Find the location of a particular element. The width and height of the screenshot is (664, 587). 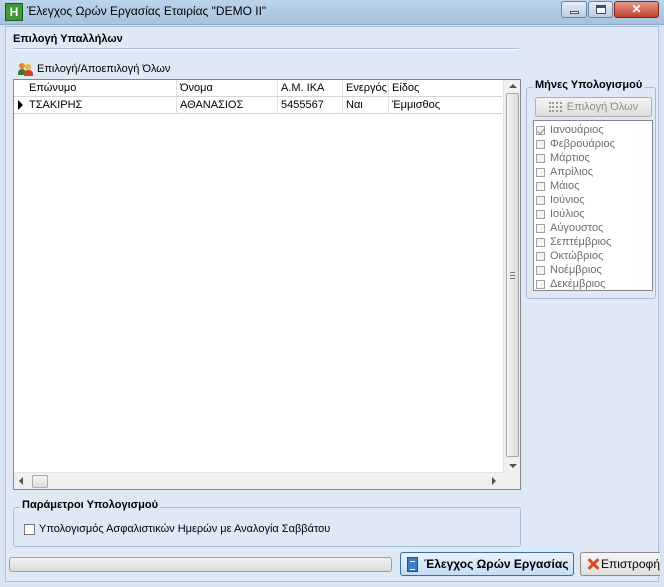

month-item: Νοέμβριος is located at coordinates (569, 270).